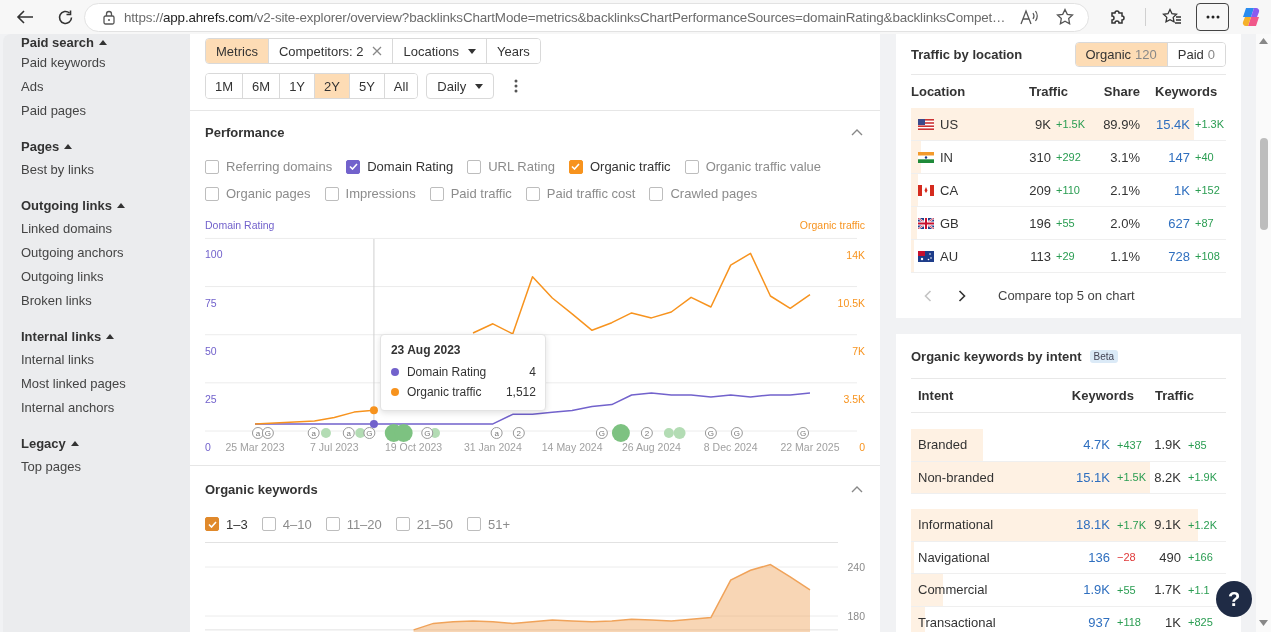 This screenshot has height=632, width=1271. Describe the element at coordinates (72, 253) in the screenshot. I see `sidebar-link: Outgoing anchors` at that location.